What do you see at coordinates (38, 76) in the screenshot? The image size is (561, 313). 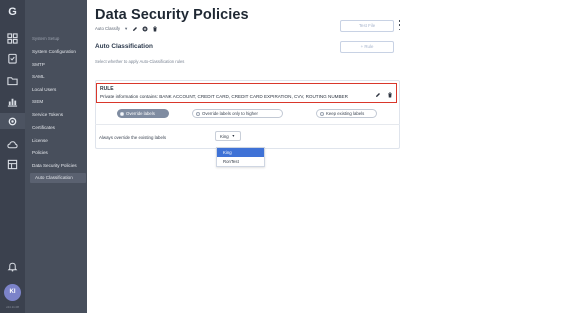 I see `nav-item-saml: SAML` at bounding box center [38, 76].